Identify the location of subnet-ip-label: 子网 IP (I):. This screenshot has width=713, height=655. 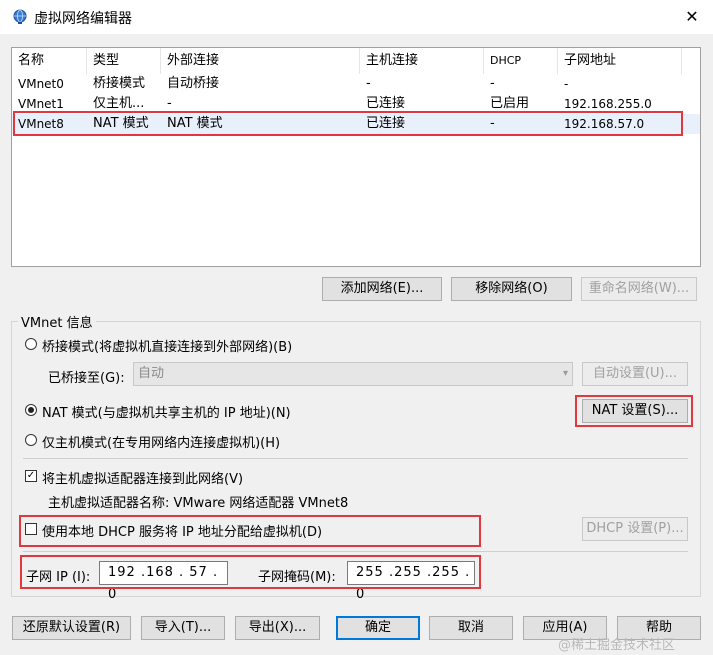
(58, 577).